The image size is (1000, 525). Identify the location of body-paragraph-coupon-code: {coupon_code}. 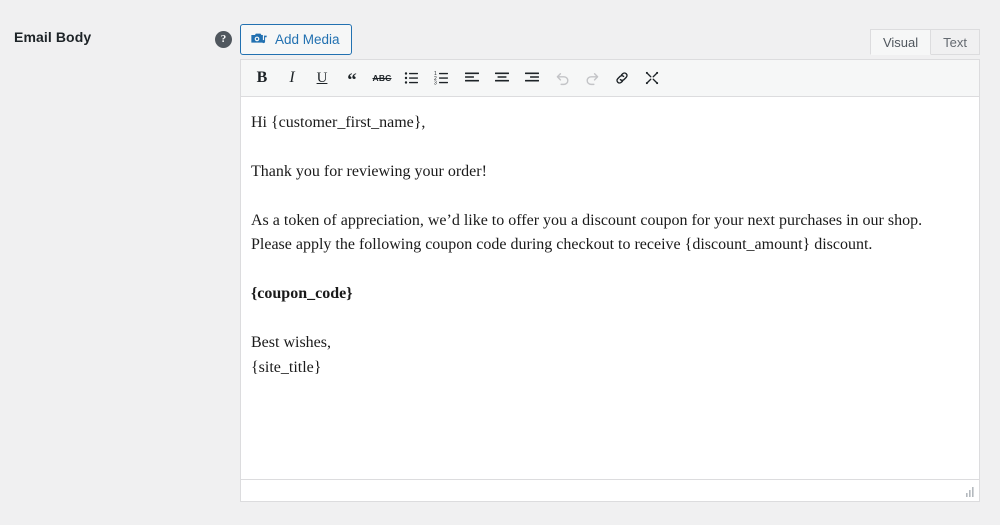
(610, 294).